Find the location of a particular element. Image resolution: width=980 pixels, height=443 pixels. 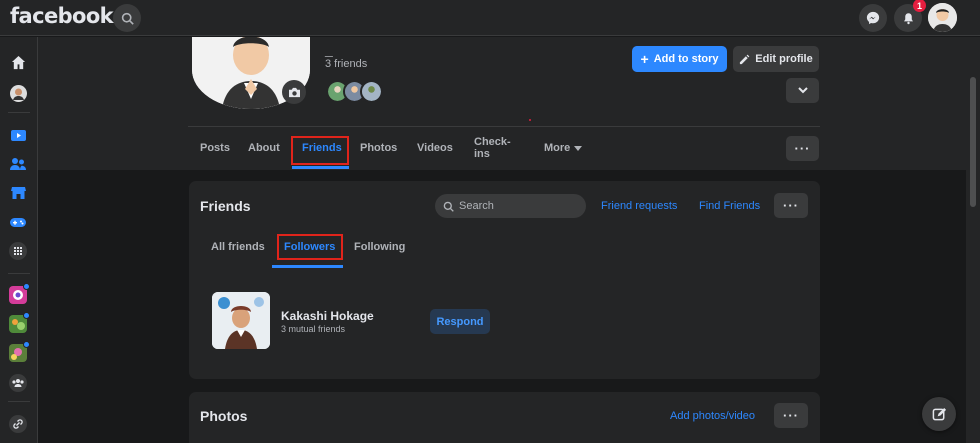

page-scrollbar is located at coordinates (973, 240).